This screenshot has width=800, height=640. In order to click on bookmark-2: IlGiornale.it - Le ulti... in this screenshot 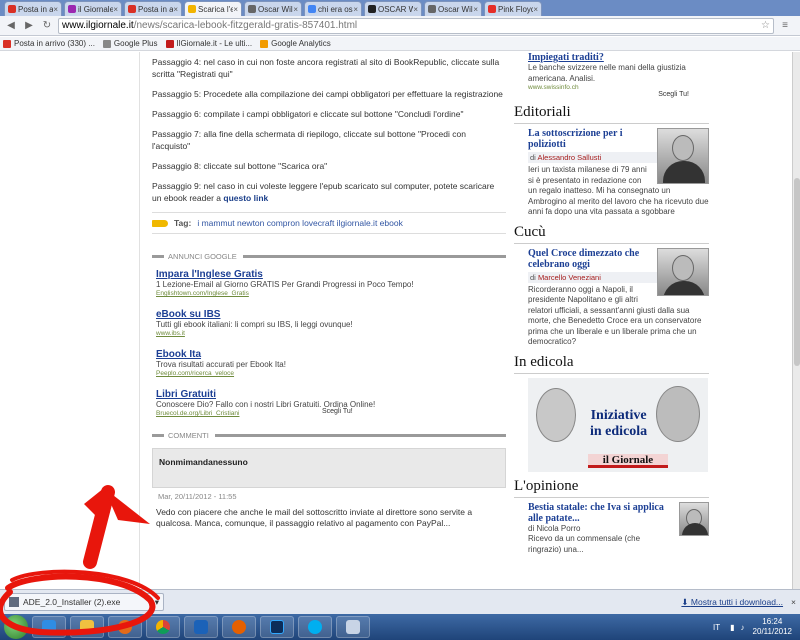, I will do `click(208, 43)`.